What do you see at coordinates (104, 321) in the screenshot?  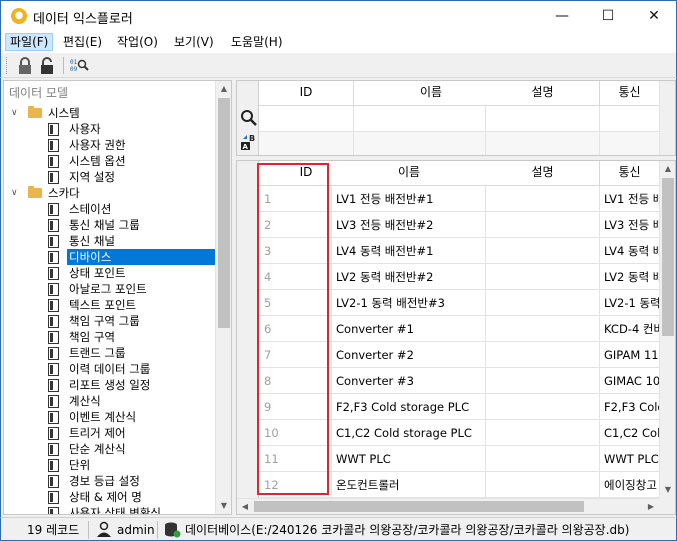 I see `tree-item-label: 책임 구역 그룹` at bounding box center [104, 321].